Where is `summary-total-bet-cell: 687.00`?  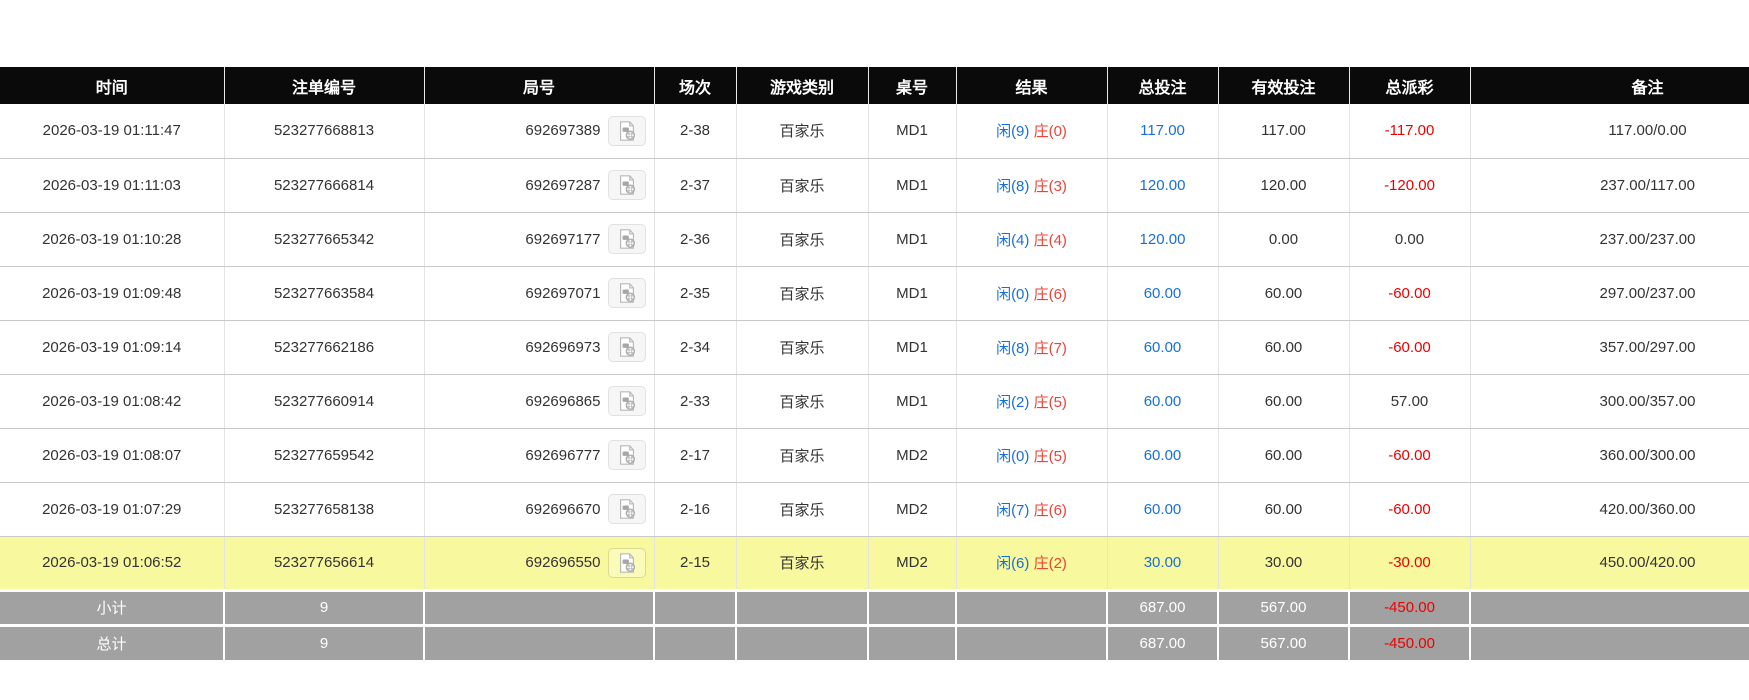 summary-total-bet-cell: 687.00 is located at coordinates (1163, 641).